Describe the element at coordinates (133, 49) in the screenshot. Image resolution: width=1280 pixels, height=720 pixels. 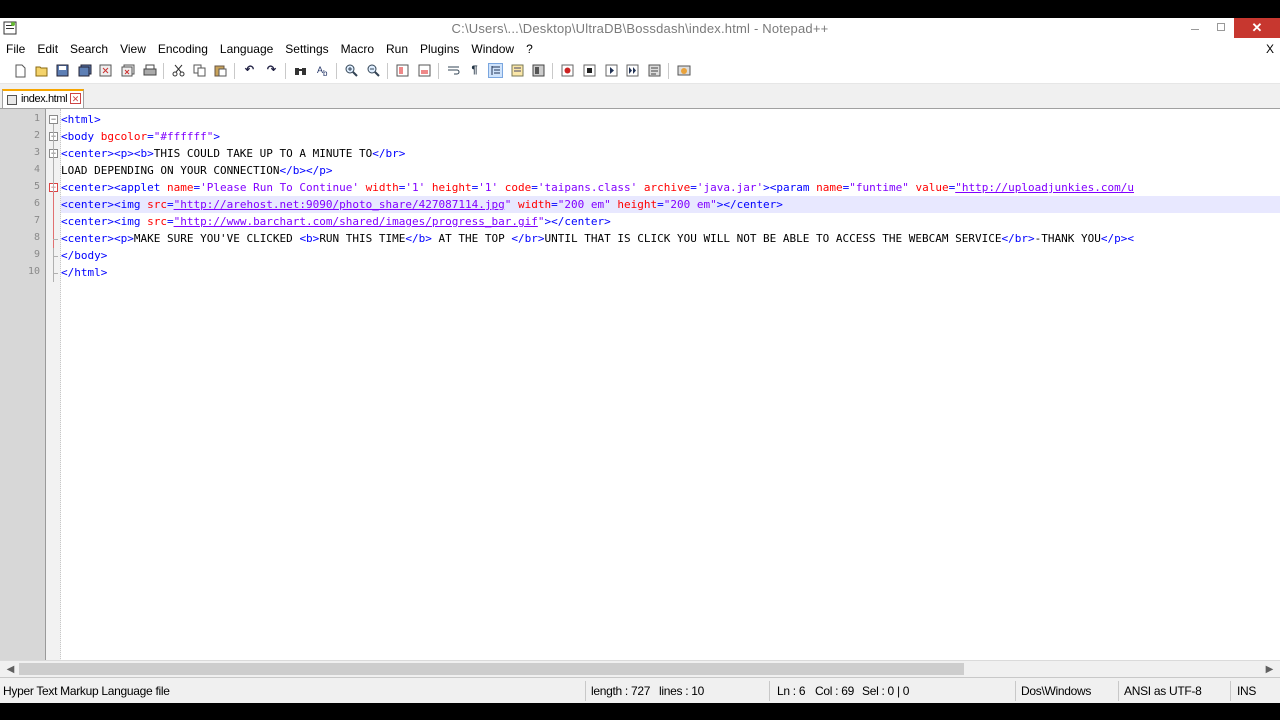
I see `menu-view: View` at that location.